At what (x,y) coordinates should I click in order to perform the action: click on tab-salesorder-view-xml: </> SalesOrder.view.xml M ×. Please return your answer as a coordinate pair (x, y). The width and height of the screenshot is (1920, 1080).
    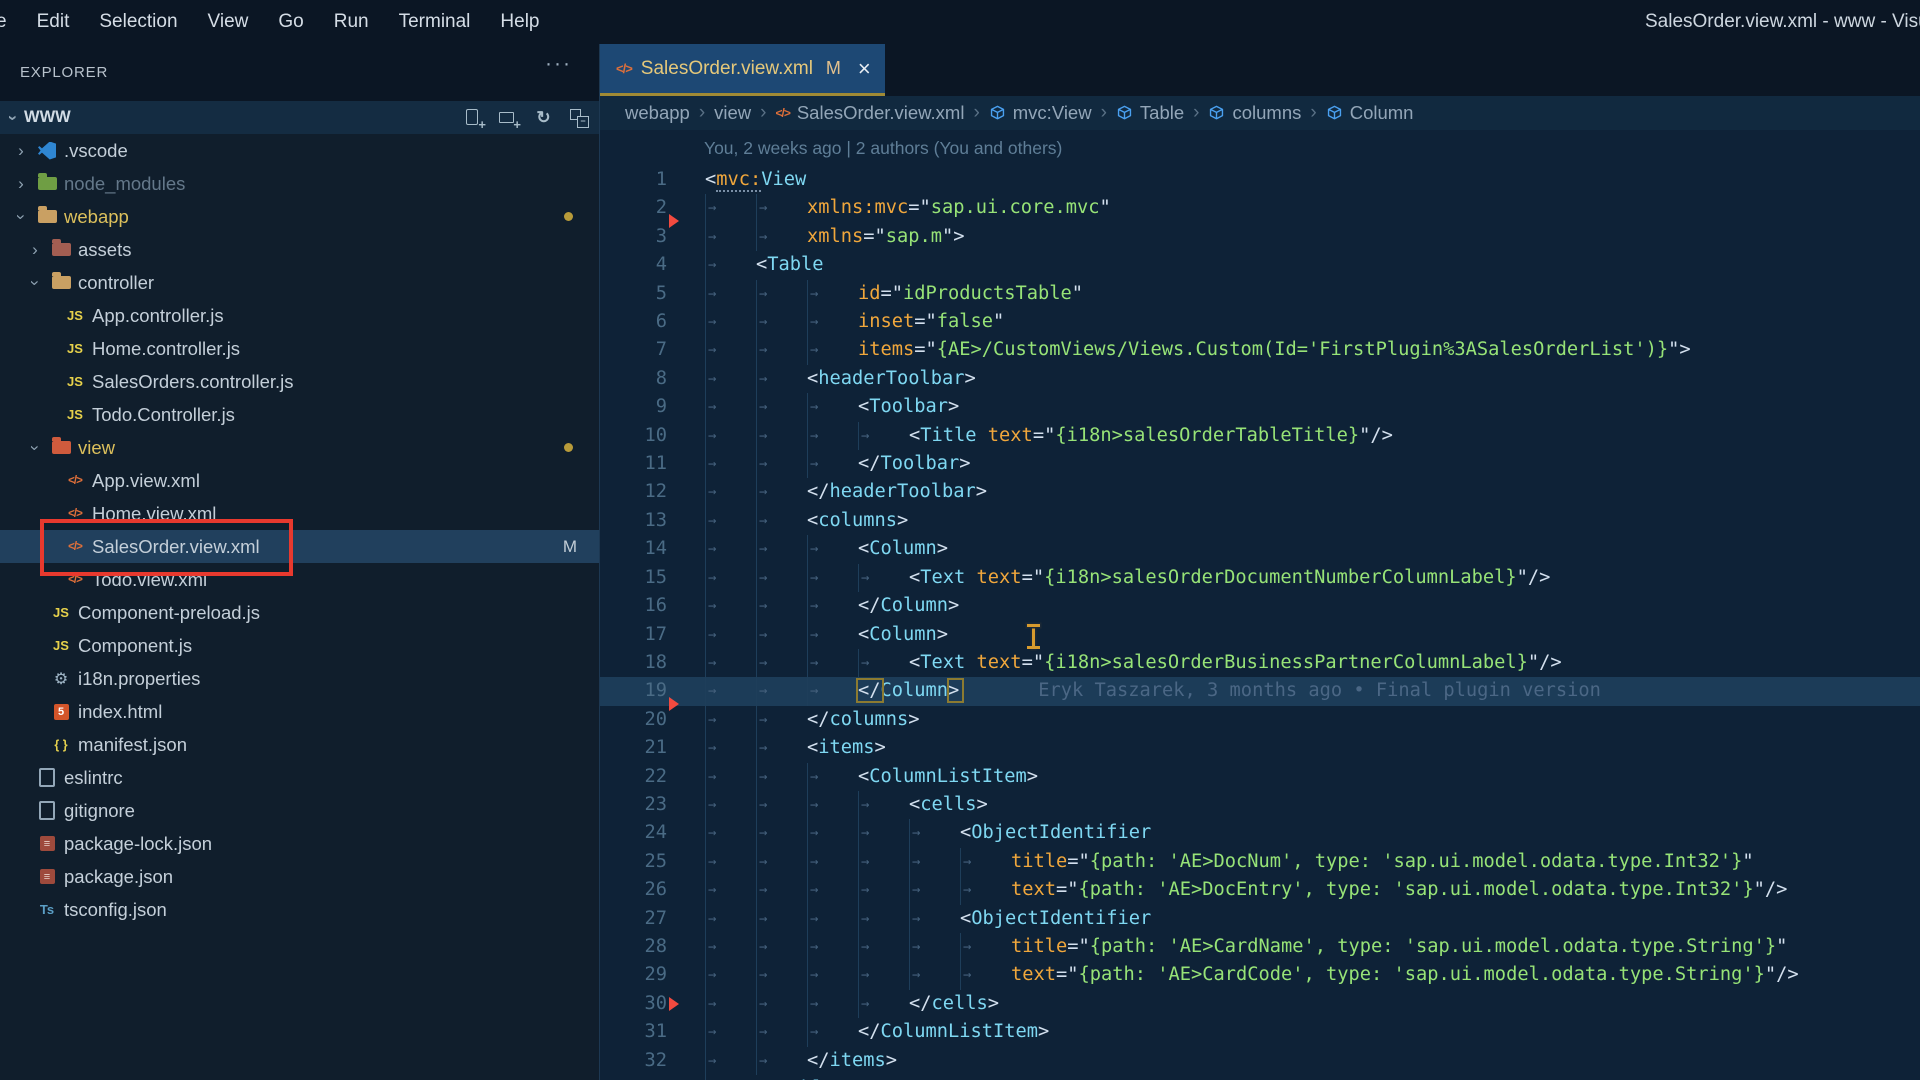
    Looking at the image, I should click on (742, 70).